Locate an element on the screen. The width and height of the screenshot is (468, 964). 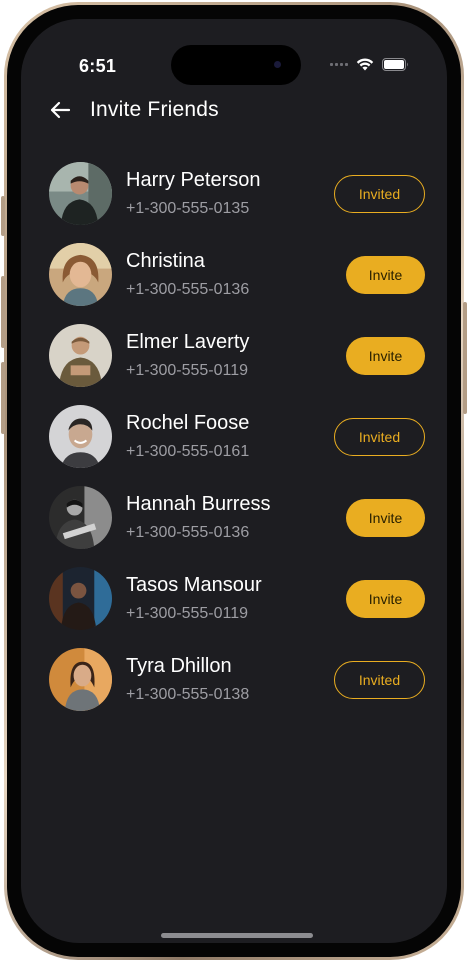
contact-name: Tasos Mansour is located at coordinates (194, 585).